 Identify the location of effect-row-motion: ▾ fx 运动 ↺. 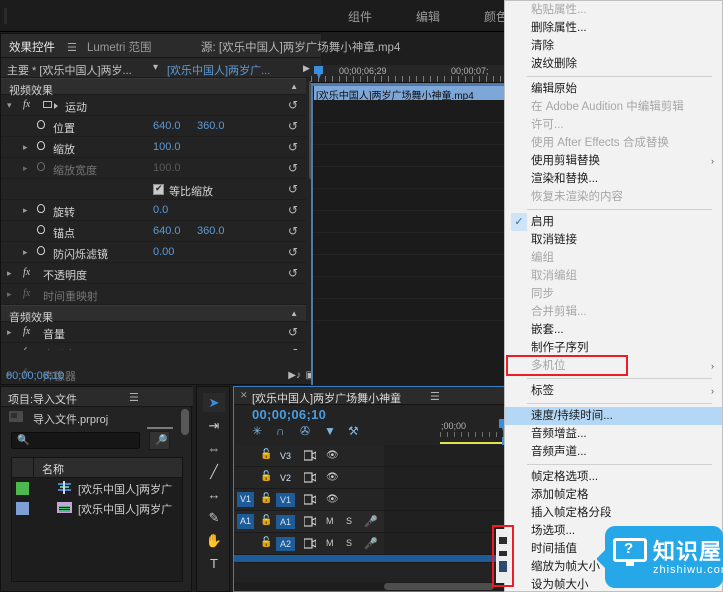
(153, 105).